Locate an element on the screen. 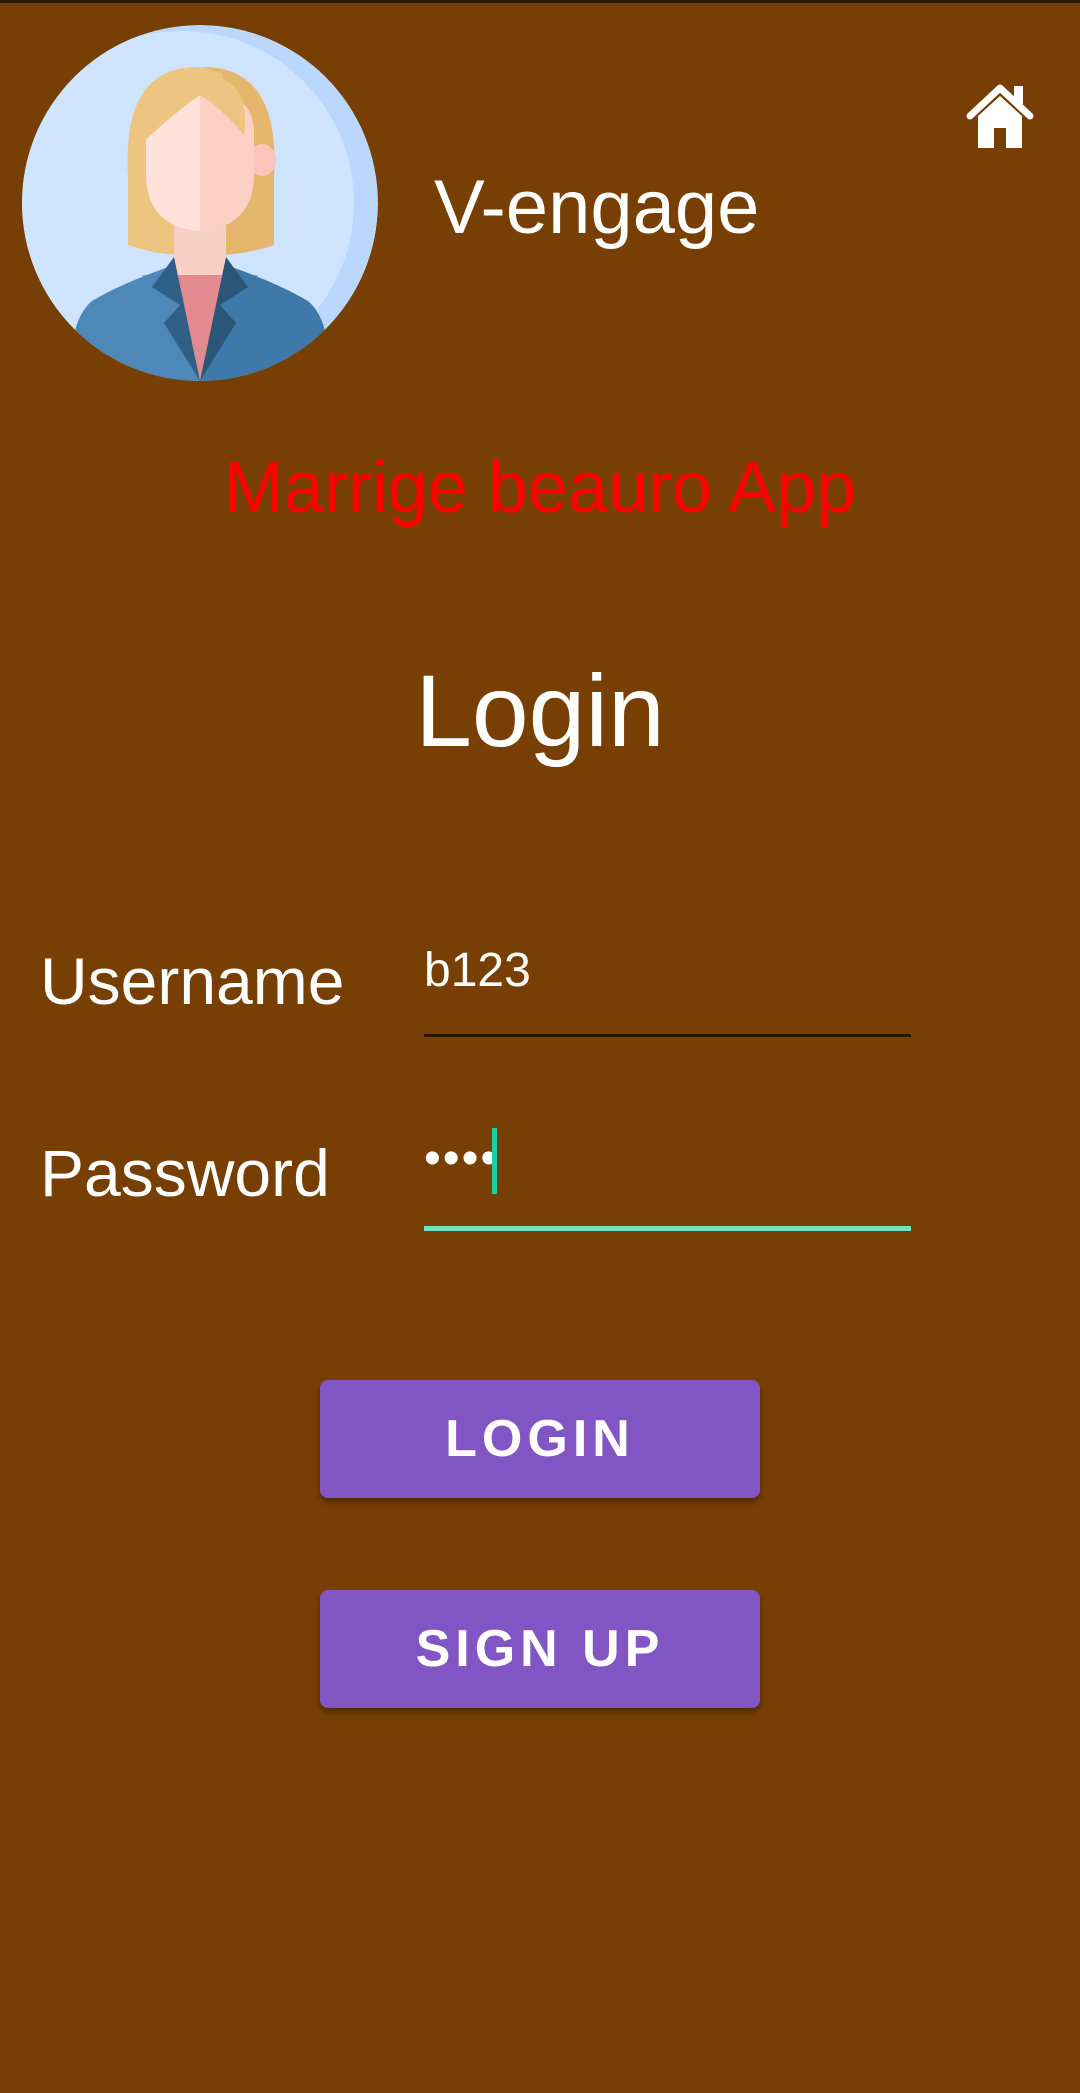  password-field-container is located at coordinates (667, 1177).